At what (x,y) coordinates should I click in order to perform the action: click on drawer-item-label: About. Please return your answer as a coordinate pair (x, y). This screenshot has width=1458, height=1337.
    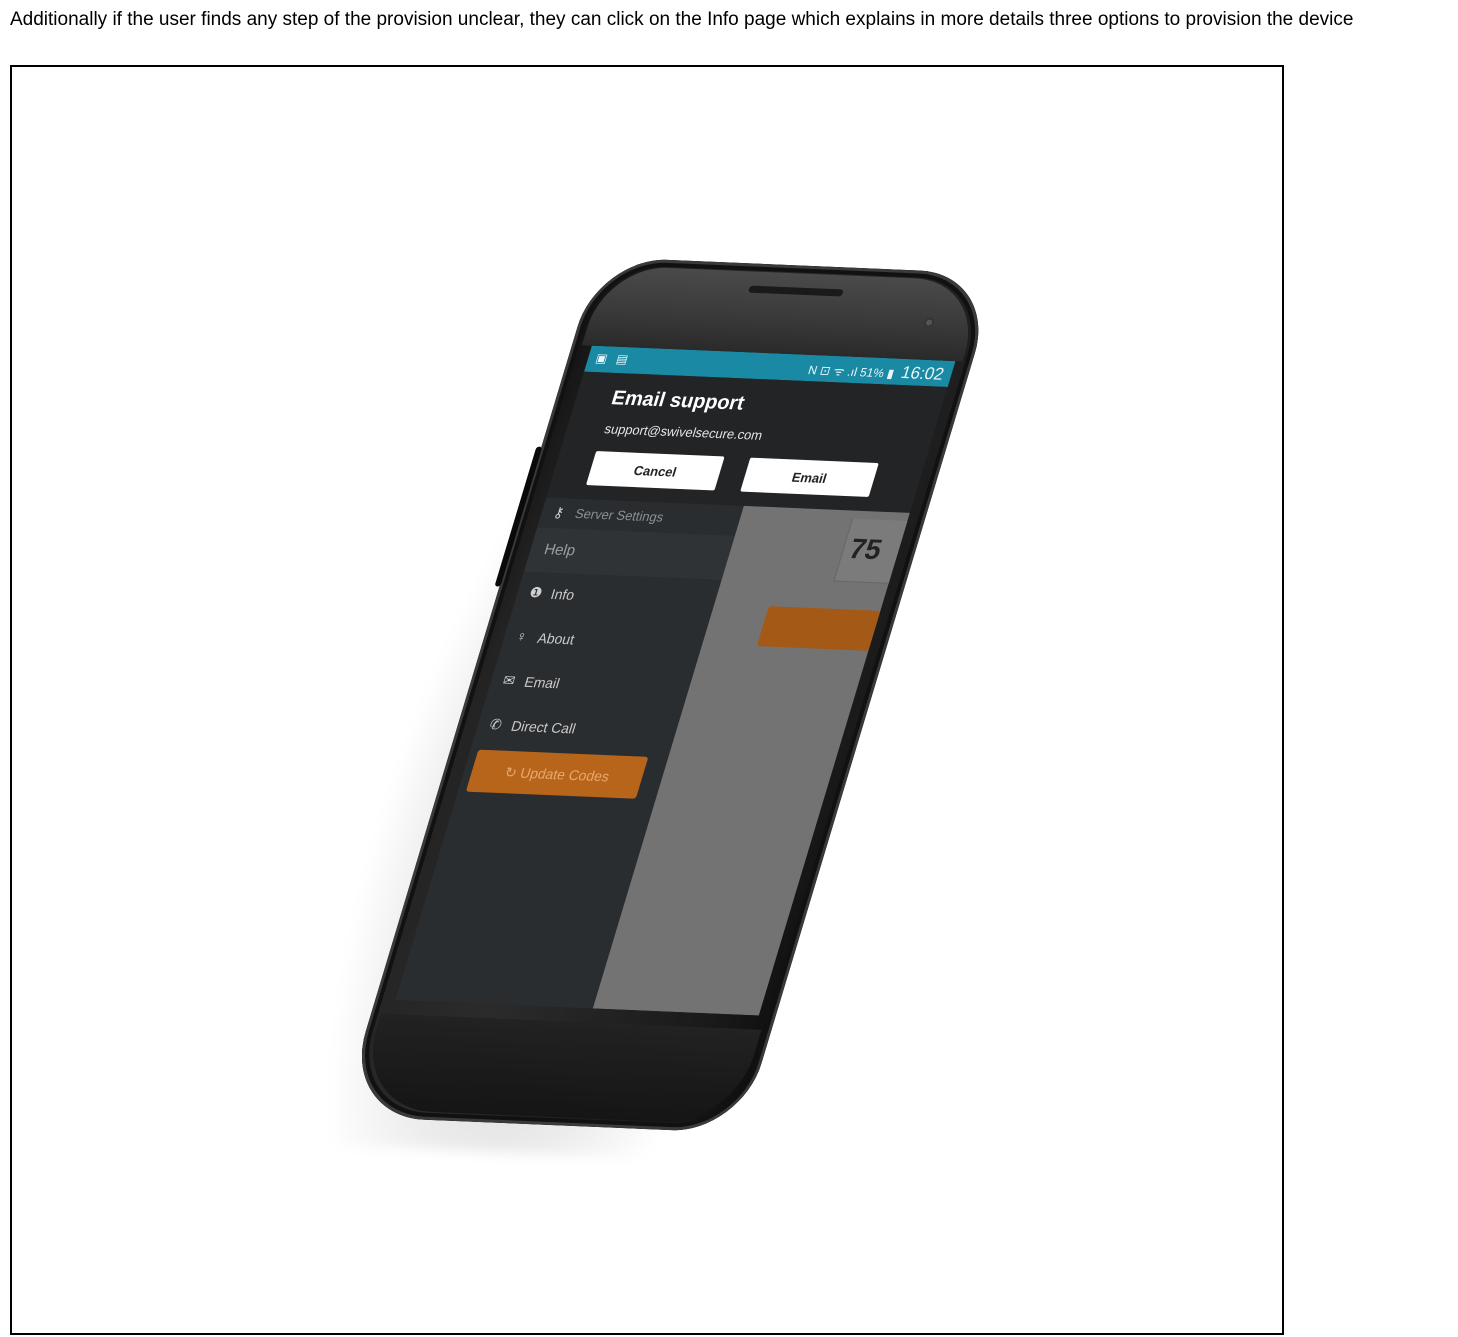
    Looking at the image, I should click on (556, 638).